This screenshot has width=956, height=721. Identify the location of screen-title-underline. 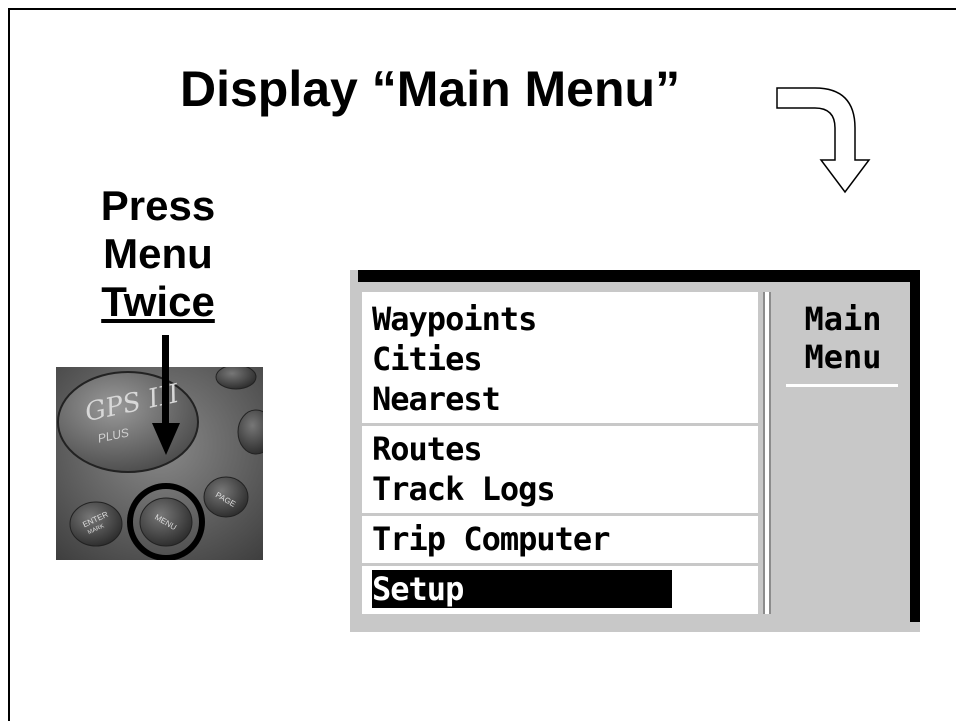
(842, 385).